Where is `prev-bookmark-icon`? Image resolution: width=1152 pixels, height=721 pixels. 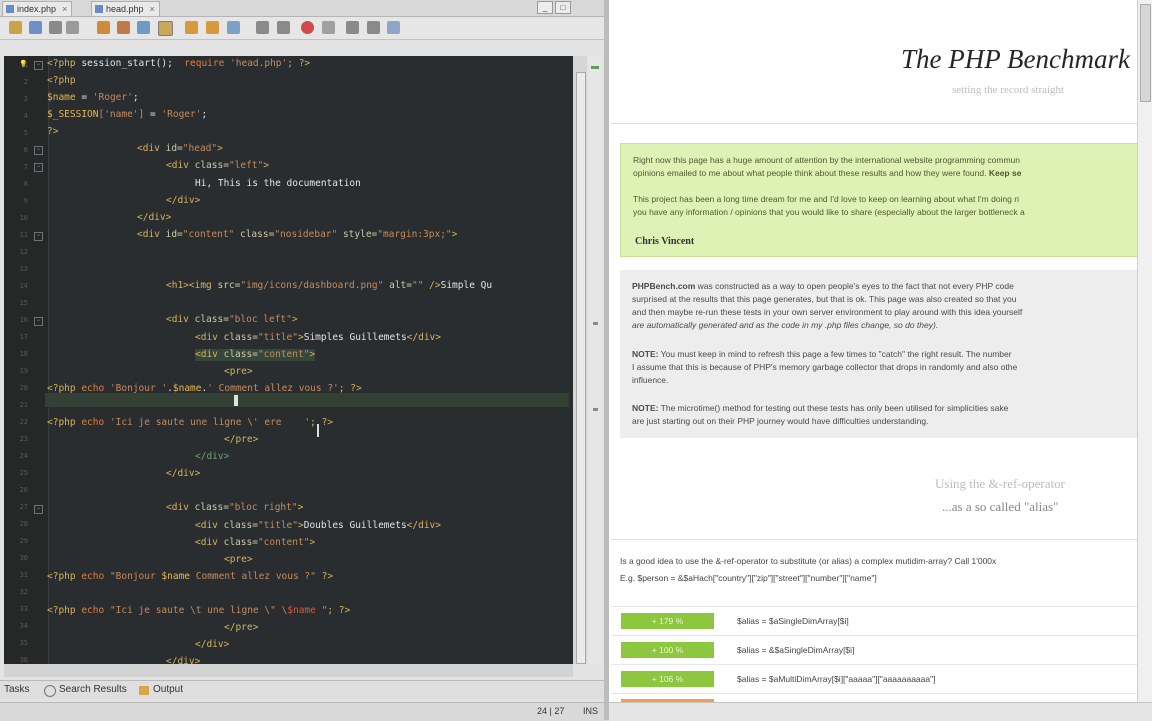
prev-bookmark-icon is located at coordinates (191, 27).